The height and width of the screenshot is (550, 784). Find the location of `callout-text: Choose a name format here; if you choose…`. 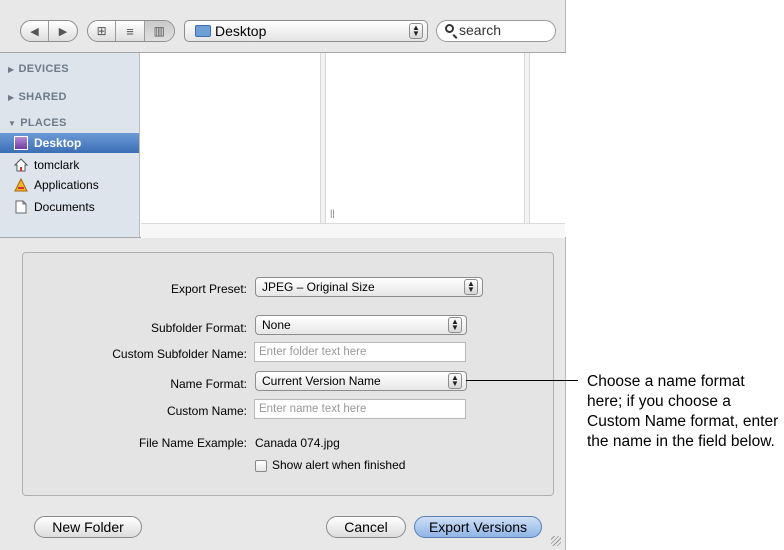

callout-text: Choose a name format here; if you choose… is located at coordinates (683, 411).